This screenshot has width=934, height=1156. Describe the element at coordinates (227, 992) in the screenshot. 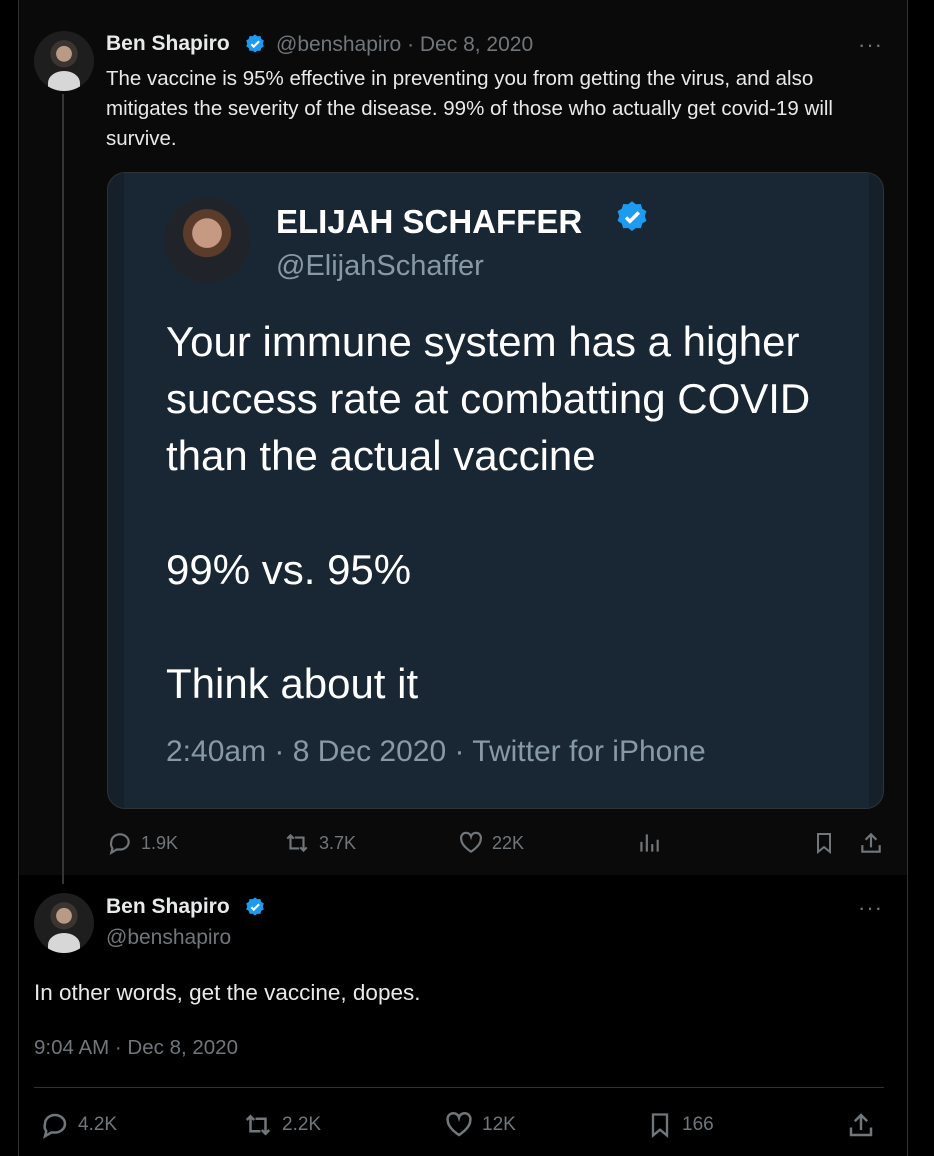

I see `tweet-text: In other words, get the vaccine, dopes.` at that location.